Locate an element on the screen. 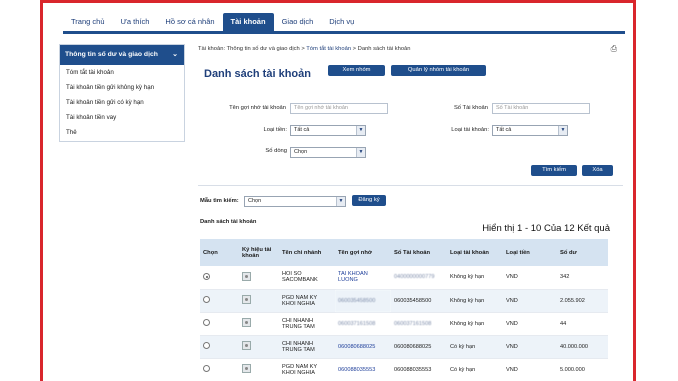  tab-home: Trang chủ is located at coordinates (88, 22).